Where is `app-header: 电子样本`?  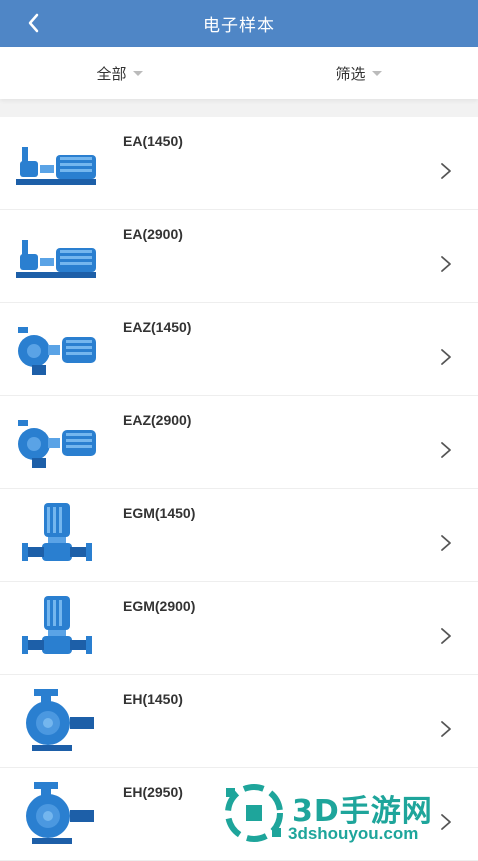 app-header: 电子样本 is located at coordinates (239, 23).